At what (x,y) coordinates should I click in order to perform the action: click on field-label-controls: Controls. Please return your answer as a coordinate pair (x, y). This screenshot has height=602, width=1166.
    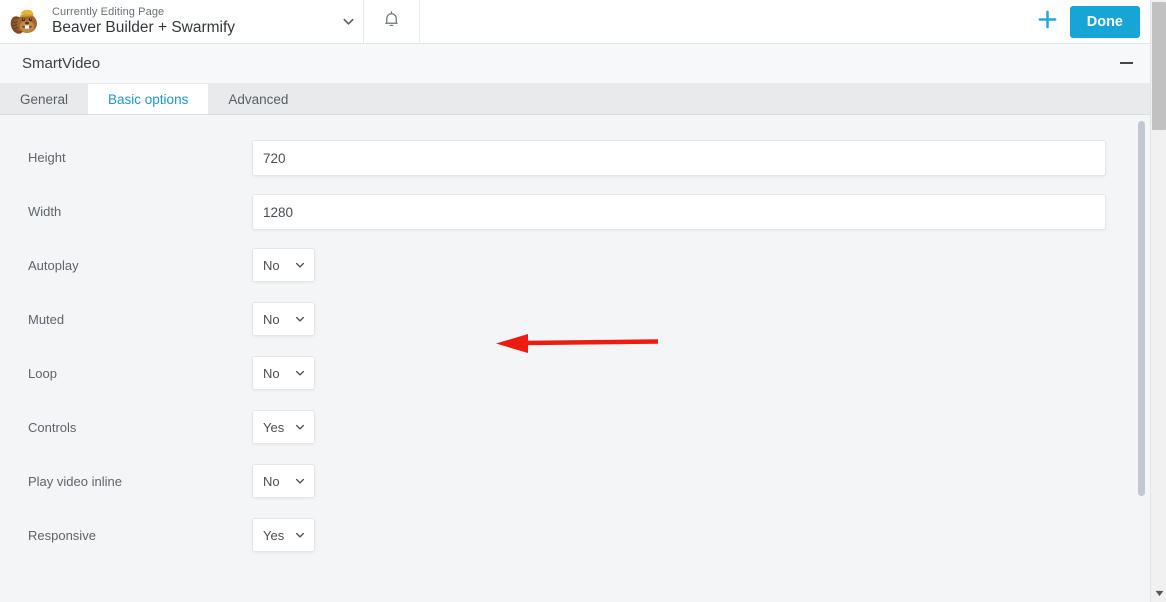
    Looking at the image, I should click on (52, 427).